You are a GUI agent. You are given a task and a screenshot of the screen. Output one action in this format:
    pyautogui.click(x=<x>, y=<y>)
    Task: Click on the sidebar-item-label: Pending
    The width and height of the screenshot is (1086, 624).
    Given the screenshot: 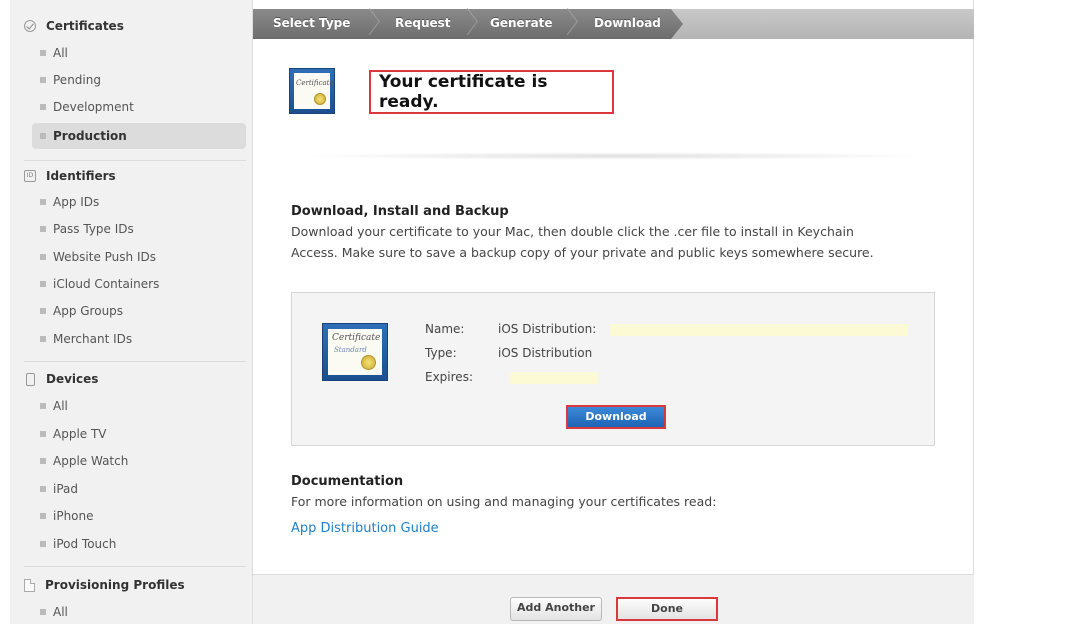 What is the action you would take?
    pyautogui.click(x=77, y=80)
    